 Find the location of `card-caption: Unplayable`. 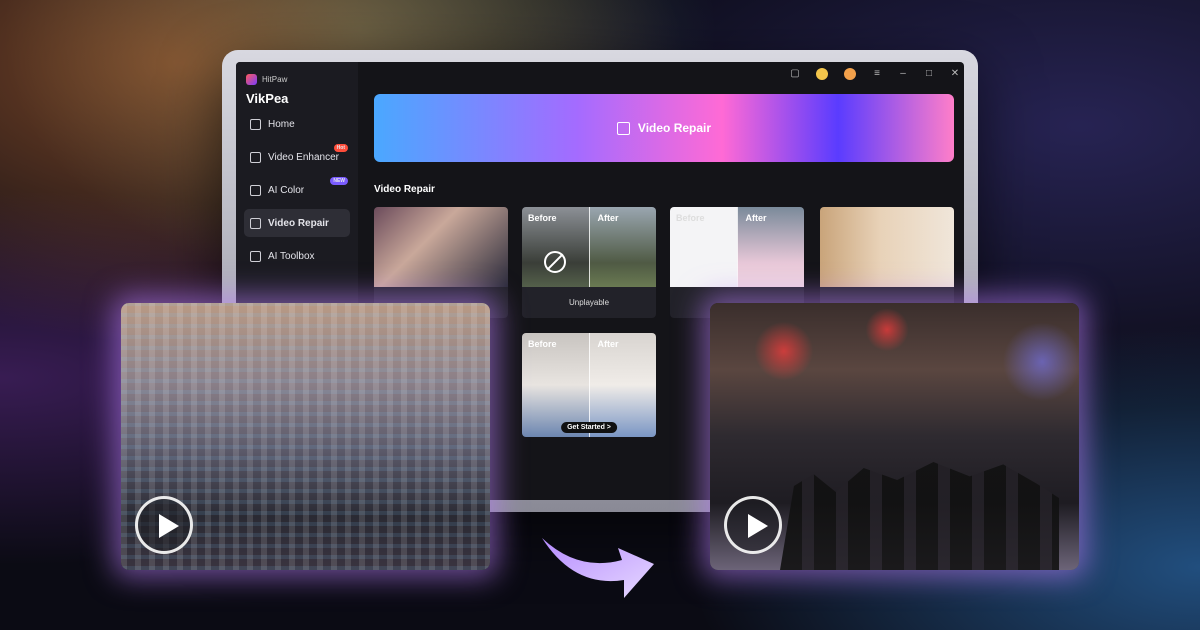

card-caption: Unplayable is located at coordinates (589, 302).